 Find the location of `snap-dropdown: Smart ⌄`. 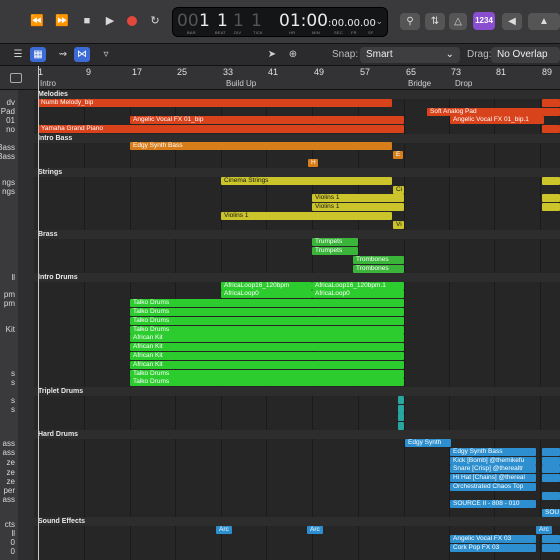

snap-dropdown: Smart ⌄ is located at coordinates (410, 55).